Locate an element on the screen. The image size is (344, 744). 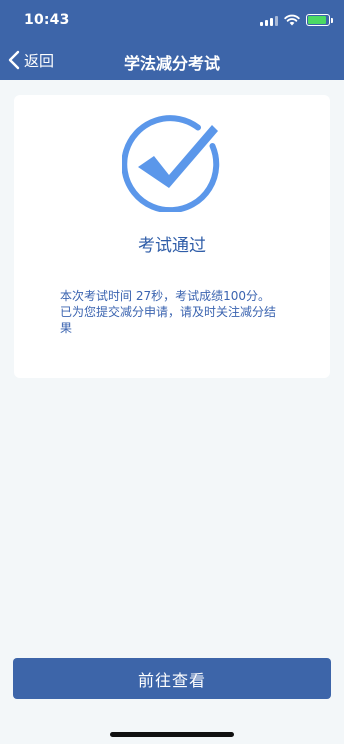
battery-icon is located at coordinates (319, 20).